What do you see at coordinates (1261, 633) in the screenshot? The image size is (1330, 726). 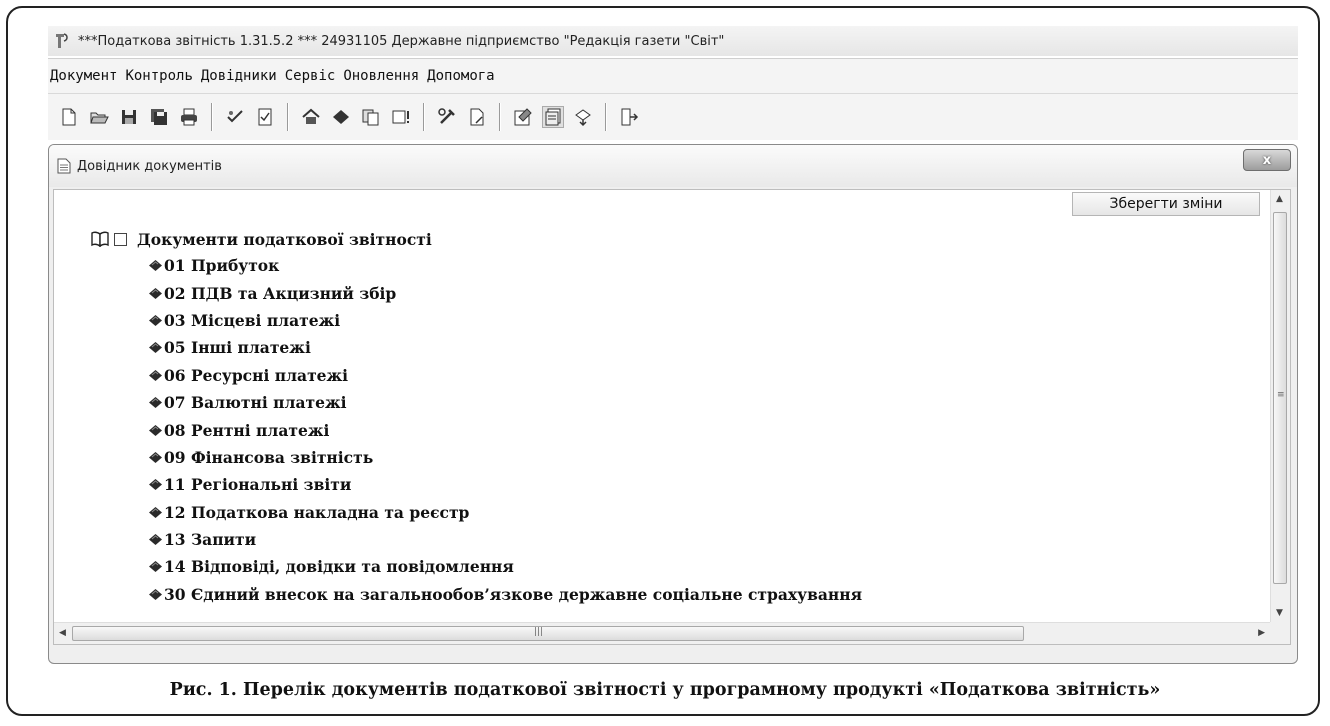 I see `scroll-right-icon: ▶` at bounding box center [1261, 633].